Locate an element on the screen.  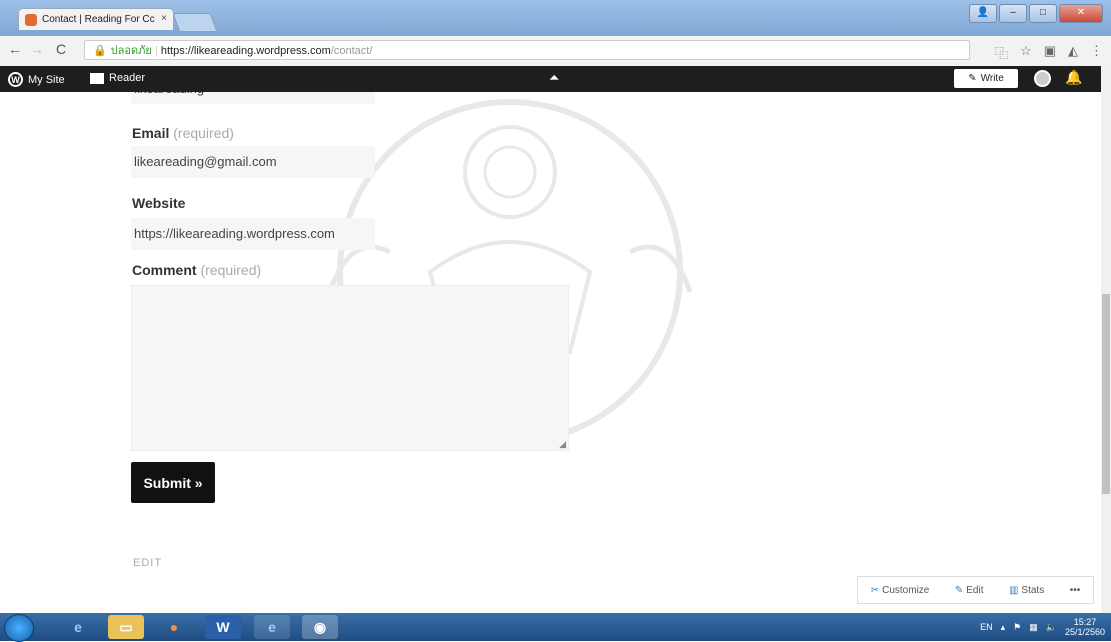
reader-link: Reader is located at coordinates (117, 78).